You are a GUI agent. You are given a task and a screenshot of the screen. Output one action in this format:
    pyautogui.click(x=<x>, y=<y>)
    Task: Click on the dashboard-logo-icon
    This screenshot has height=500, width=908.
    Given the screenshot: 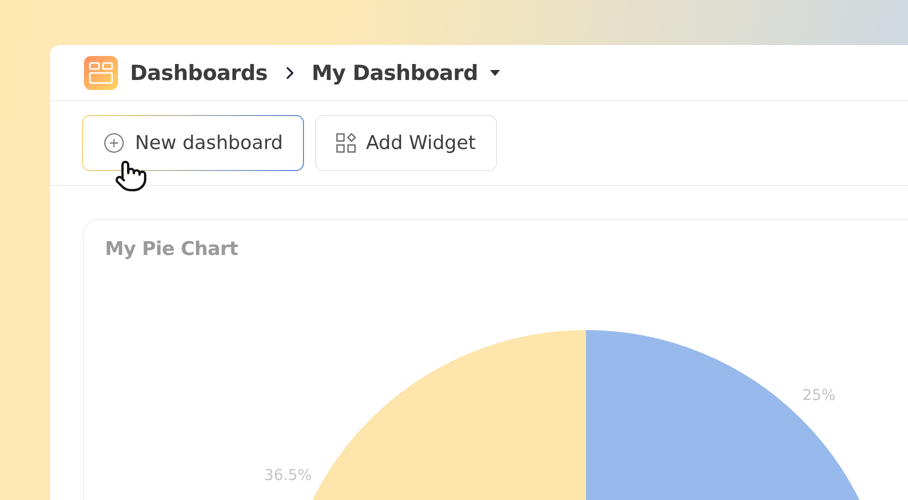 What is the action you would take?
    pyautogui.click(x=101, y=73)
    